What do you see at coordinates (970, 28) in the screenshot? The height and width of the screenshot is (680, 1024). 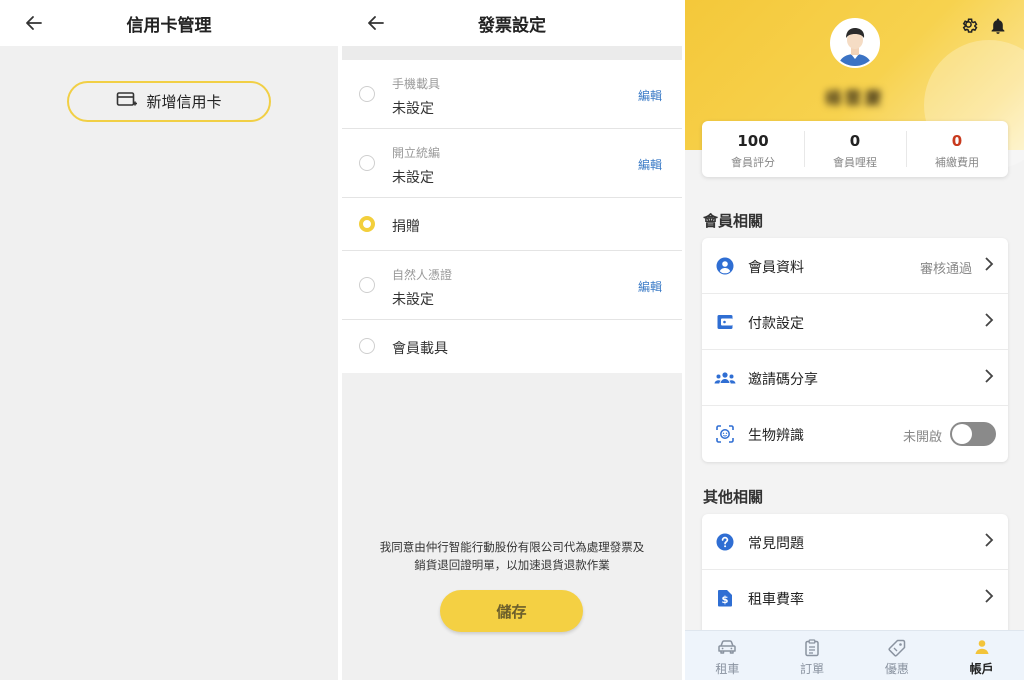 I see `gear-icon` at bounding box center [970, 28].